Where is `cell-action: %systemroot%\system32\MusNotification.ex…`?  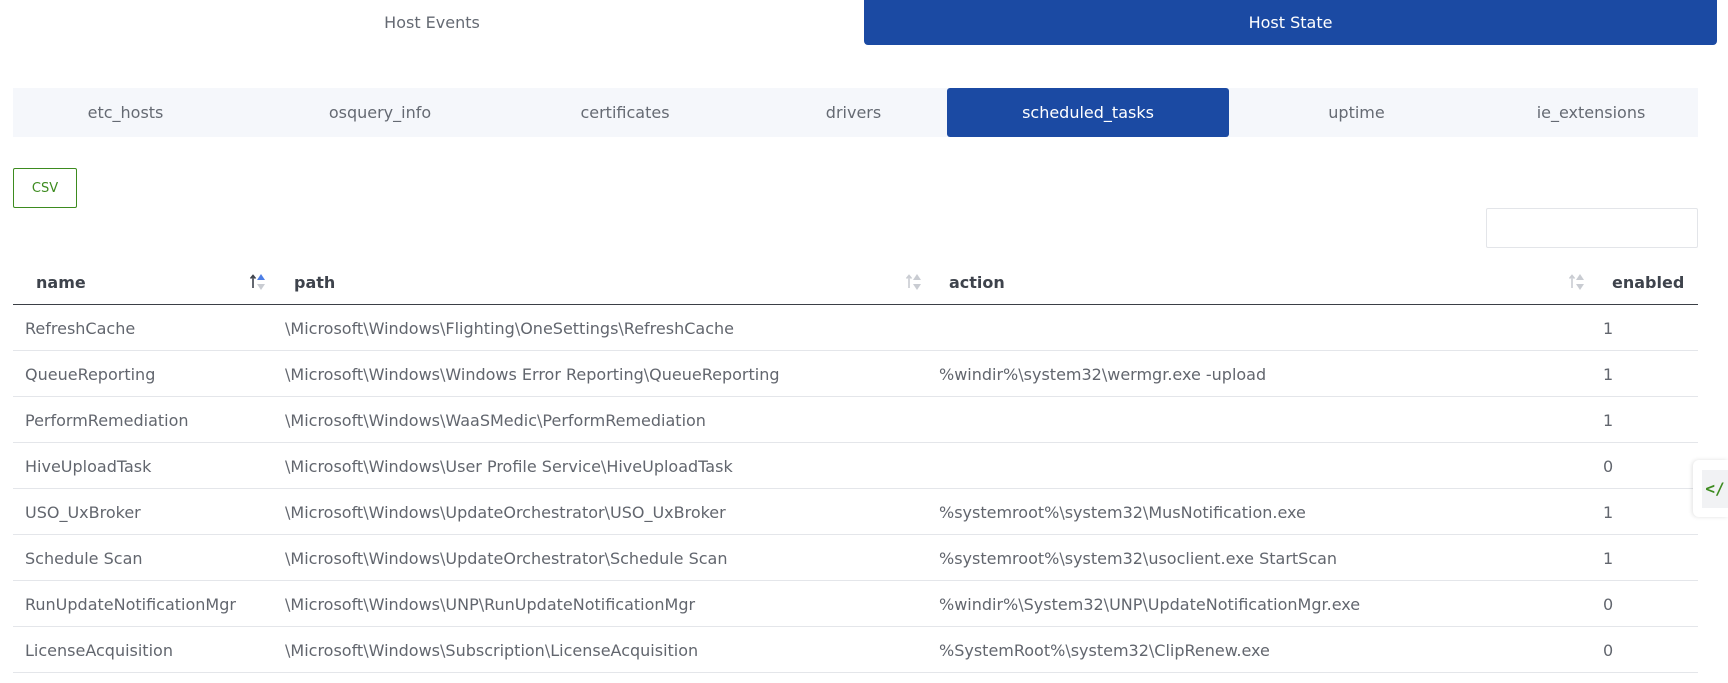 cell-action: %systemroot%\system32\MusNotification.ex… is located at coordinates (1122, 512).